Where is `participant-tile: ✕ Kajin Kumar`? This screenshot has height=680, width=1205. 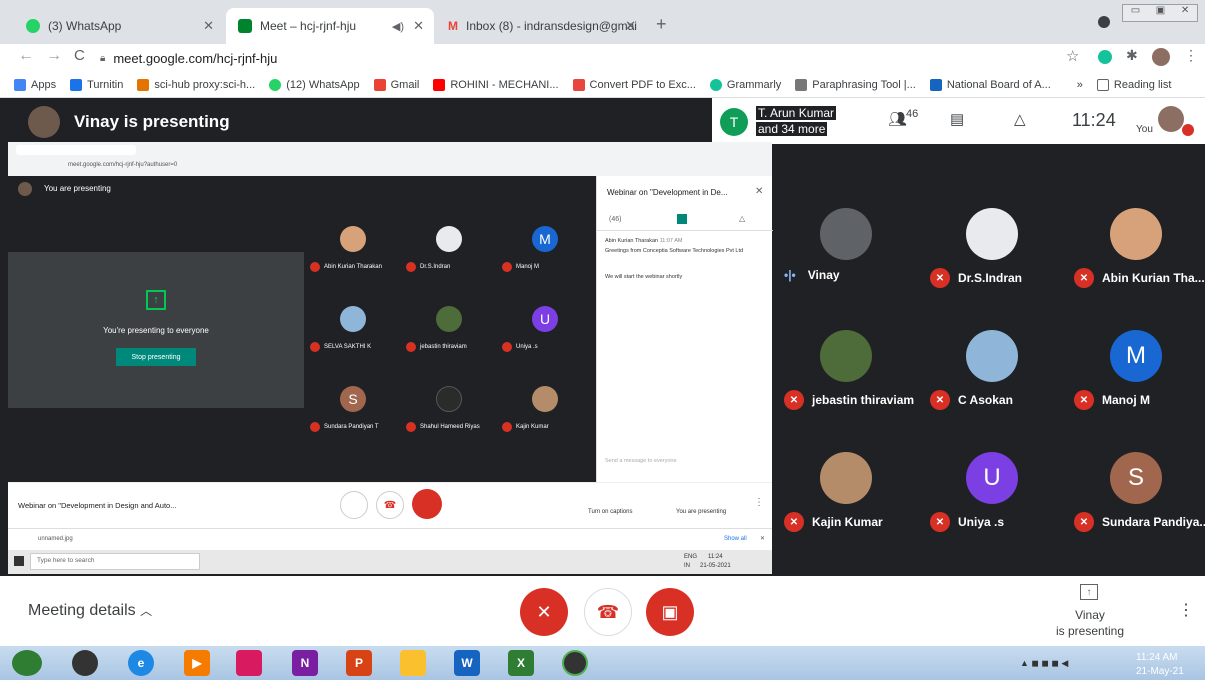 participant-tile: ✕ Kajin Kumar is located at coordinates (846, 502).